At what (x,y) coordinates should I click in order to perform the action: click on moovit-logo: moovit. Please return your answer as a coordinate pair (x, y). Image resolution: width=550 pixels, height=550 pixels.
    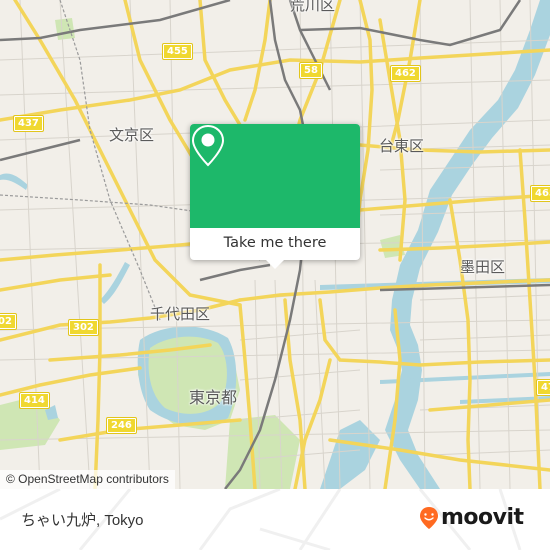
    Looking at the image, I should click on (471, 517).